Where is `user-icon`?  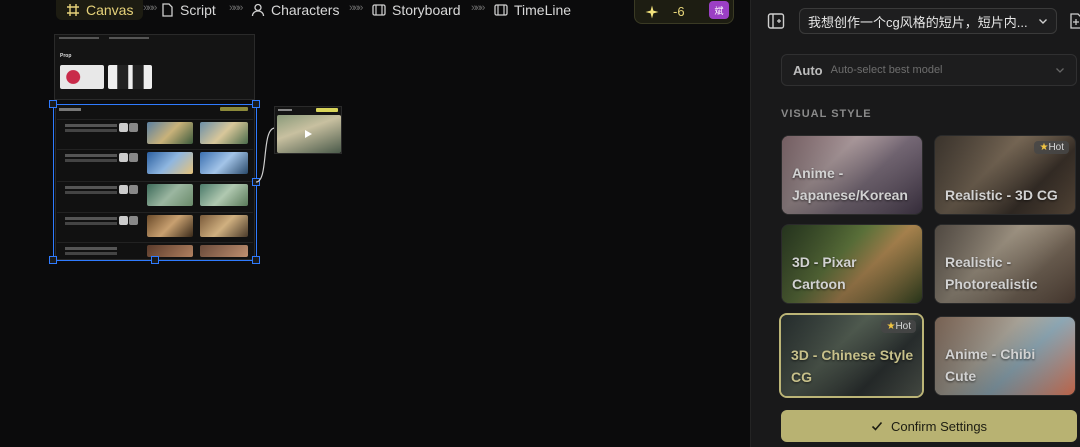 user-icon is located at coordinates (258, 10).